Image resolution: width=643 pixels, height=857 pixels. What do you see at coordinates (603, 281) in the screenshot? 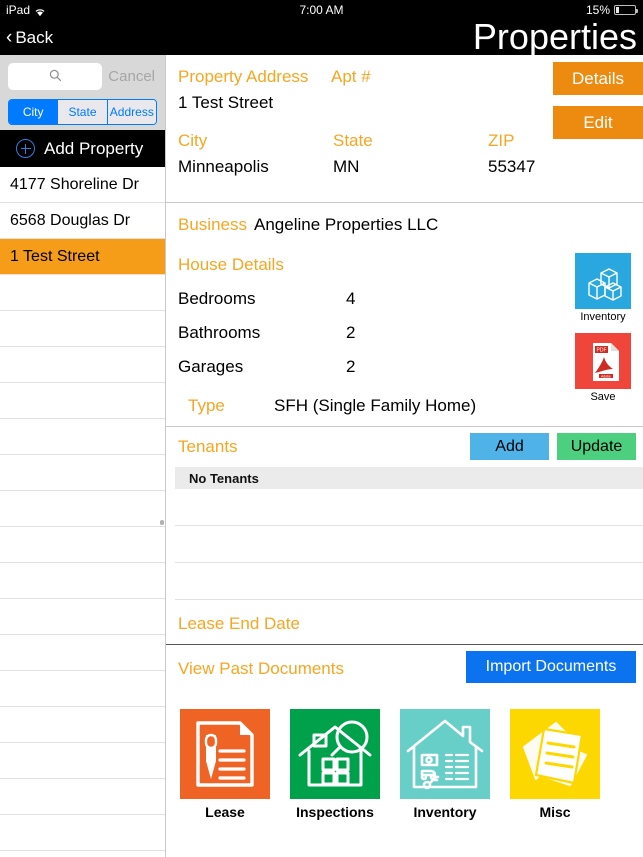
I see `inventory-boxes-icon` at bounding box center [603, 281].